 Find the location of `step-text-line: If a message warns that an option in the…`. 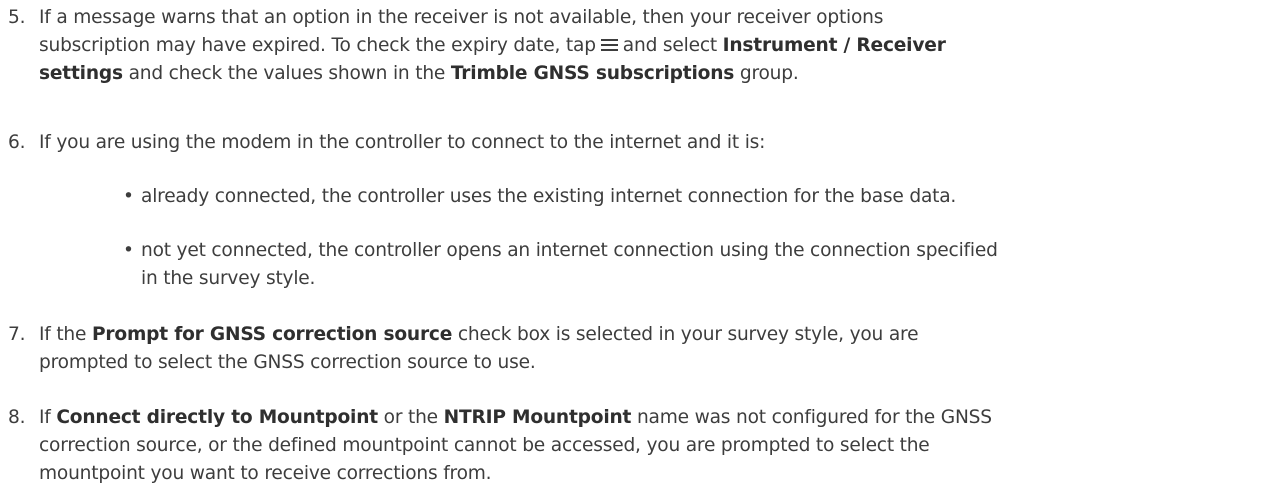

step-text-line: If a message warns that an option in the… is located at coordinates (461, 17).